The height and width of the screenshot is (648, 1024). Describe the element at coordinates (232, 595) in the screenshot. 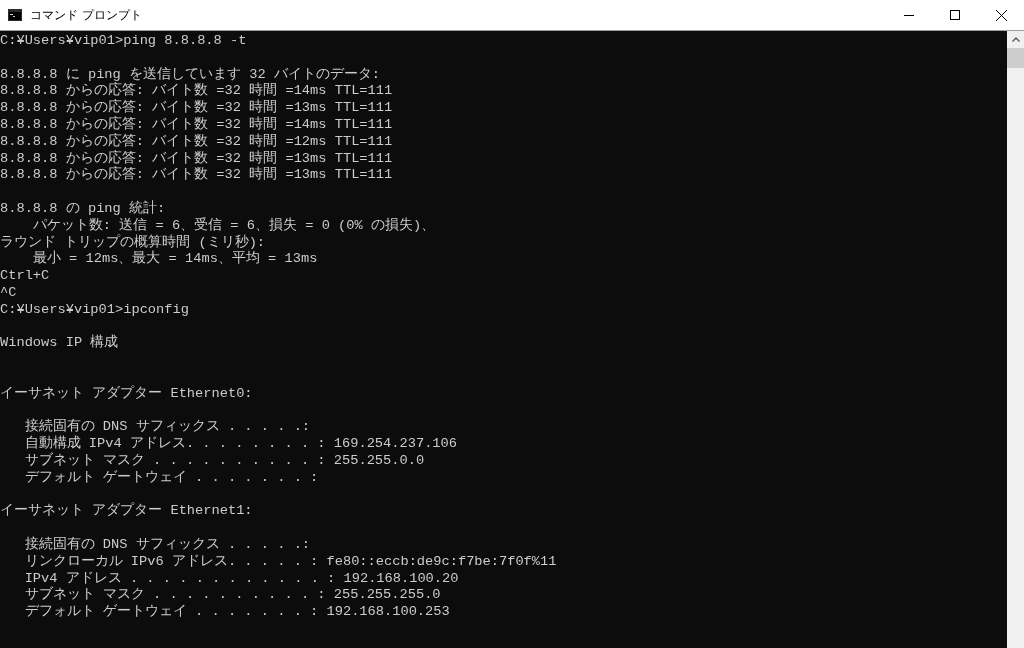

I see `console-line: サブネット マスク . . . . . . . . . . : 255.255.255.0` at that location.